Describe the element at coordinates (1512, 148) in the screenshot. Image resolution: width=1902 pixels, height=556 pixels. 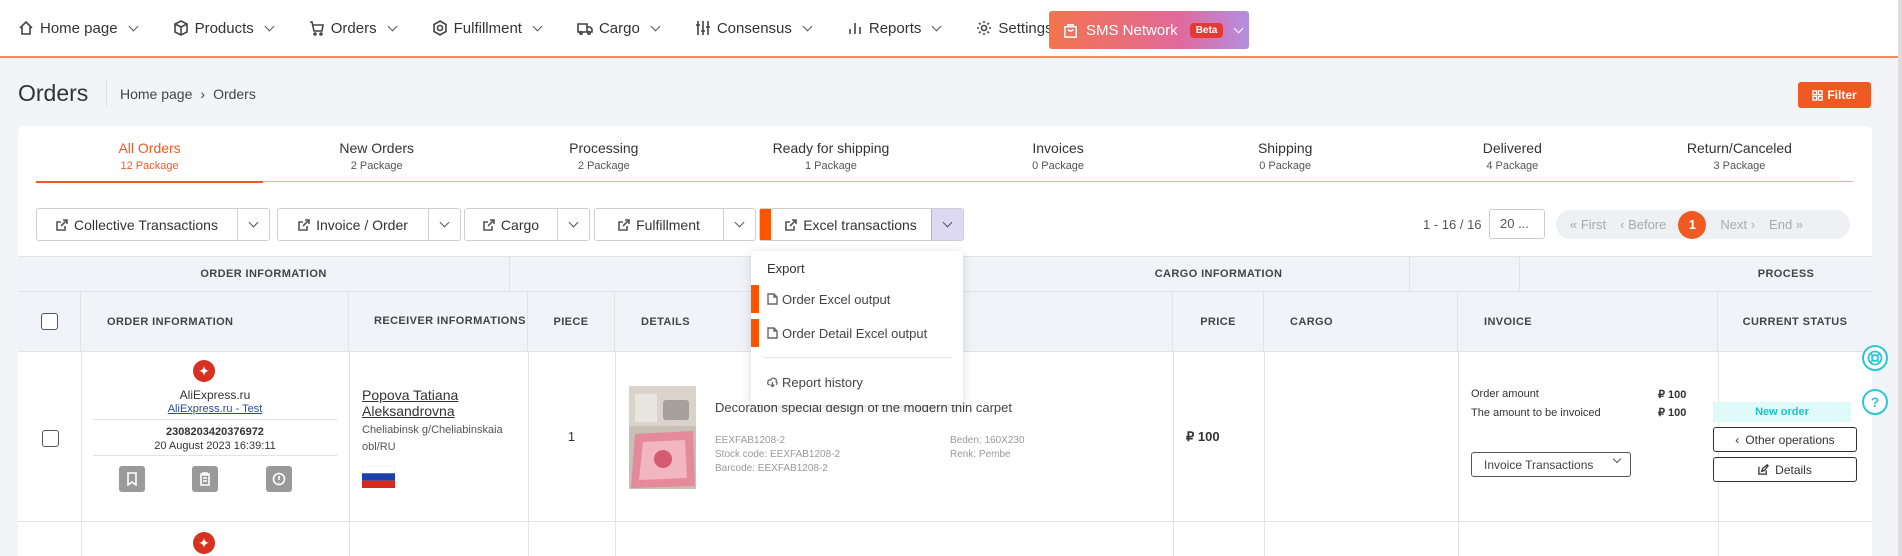
I see `tab-label: Delivered` at that location.